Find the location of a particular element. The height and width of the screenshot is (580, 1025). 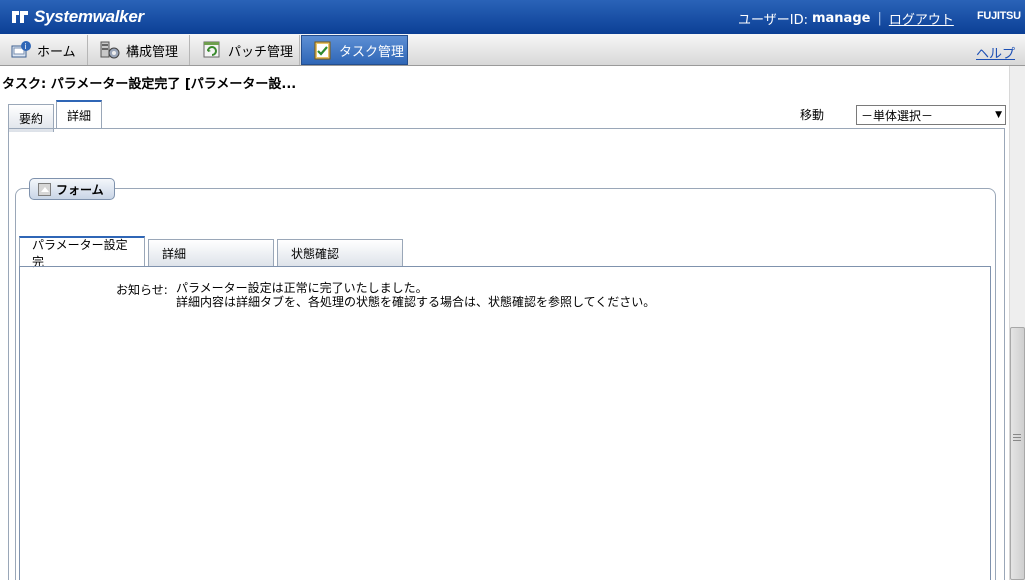

nav-item-task: タスク管理 is located at coordinates (354, 50).